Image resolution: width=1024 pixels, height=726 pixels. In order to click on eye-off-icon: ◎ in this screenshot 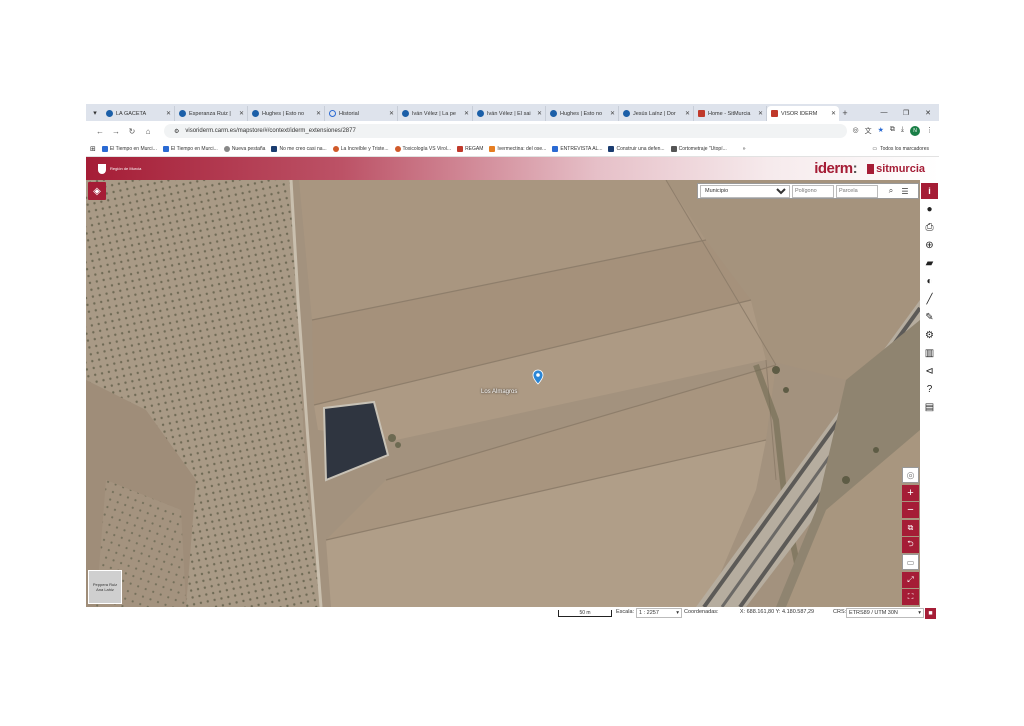, I will do `click(856, 131)`.